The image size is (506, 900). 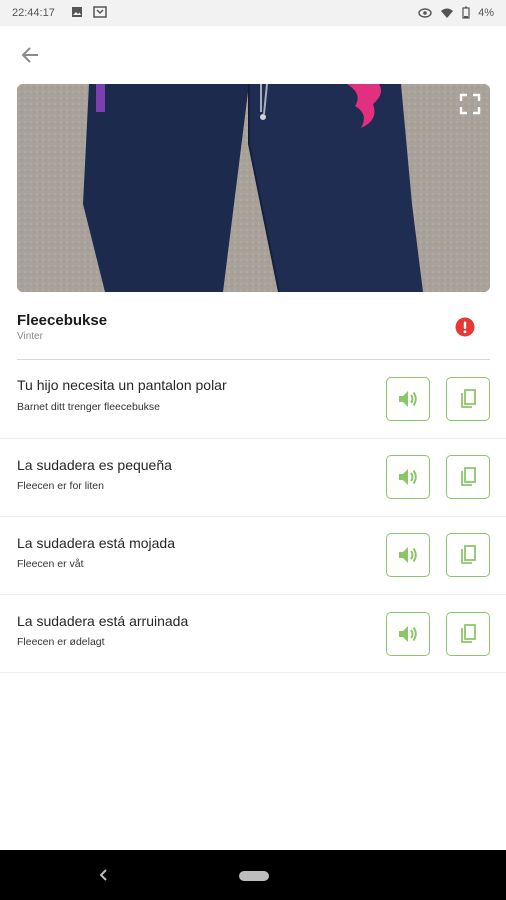 I want to click on back-button, so click(x=30, y=55).